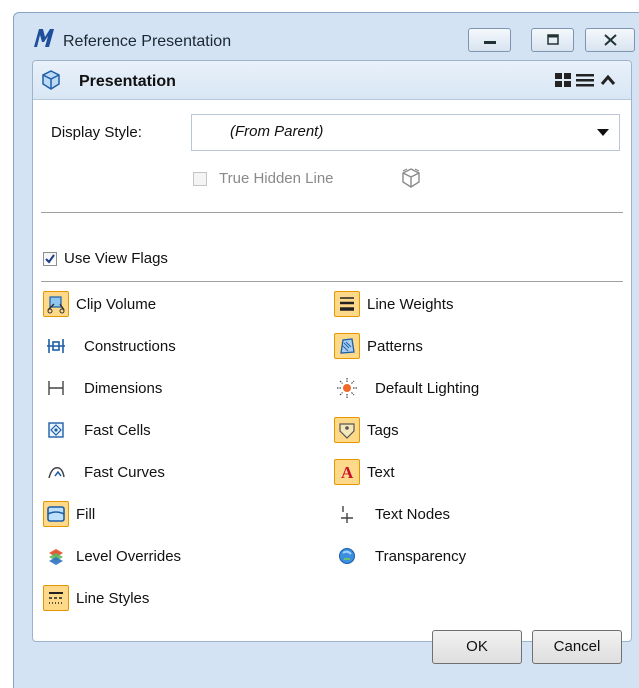  Describe the element at coordinates (127, 81) in the screenshot. I see `panel-title: Presentation` at that location.